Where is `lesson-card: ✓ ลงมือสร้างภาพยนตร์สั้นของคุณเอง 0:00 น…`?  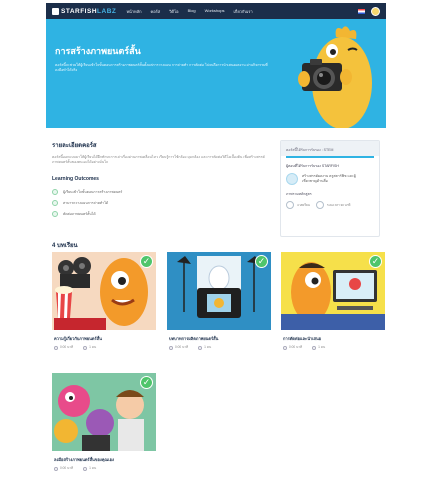 lesson-card: ✓ ลงมือสร้างภาพยนตร์สั้นของคุณเอง 0:00 น… is located at coordinates (104, 422).